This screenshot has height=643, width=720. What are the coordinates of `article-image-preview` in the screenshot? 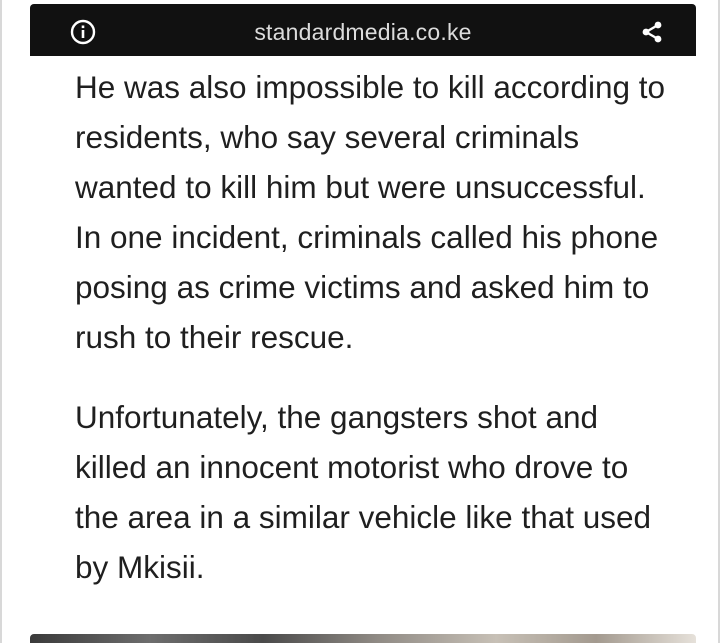 It's located at (363, 638).